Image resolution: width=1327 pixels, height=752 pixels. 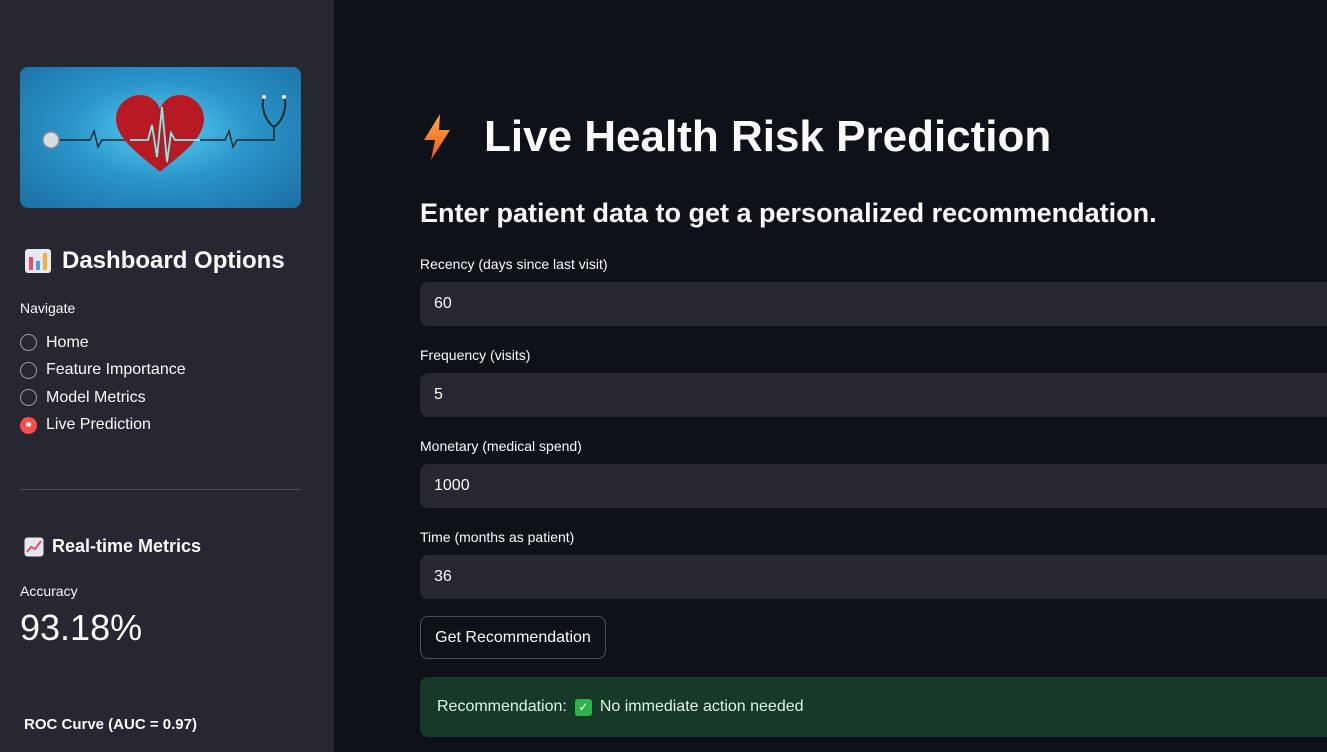 I want to click on radio-selected-icon, so click(x=28, y=425).